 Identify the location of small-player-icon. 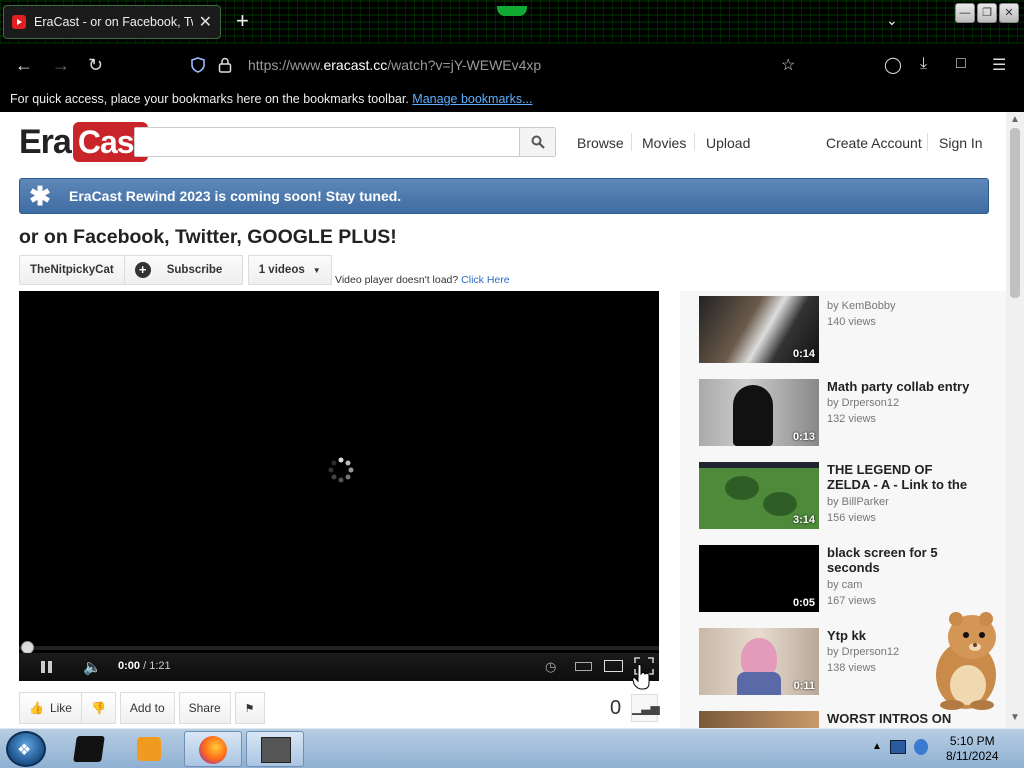
(583, 666).